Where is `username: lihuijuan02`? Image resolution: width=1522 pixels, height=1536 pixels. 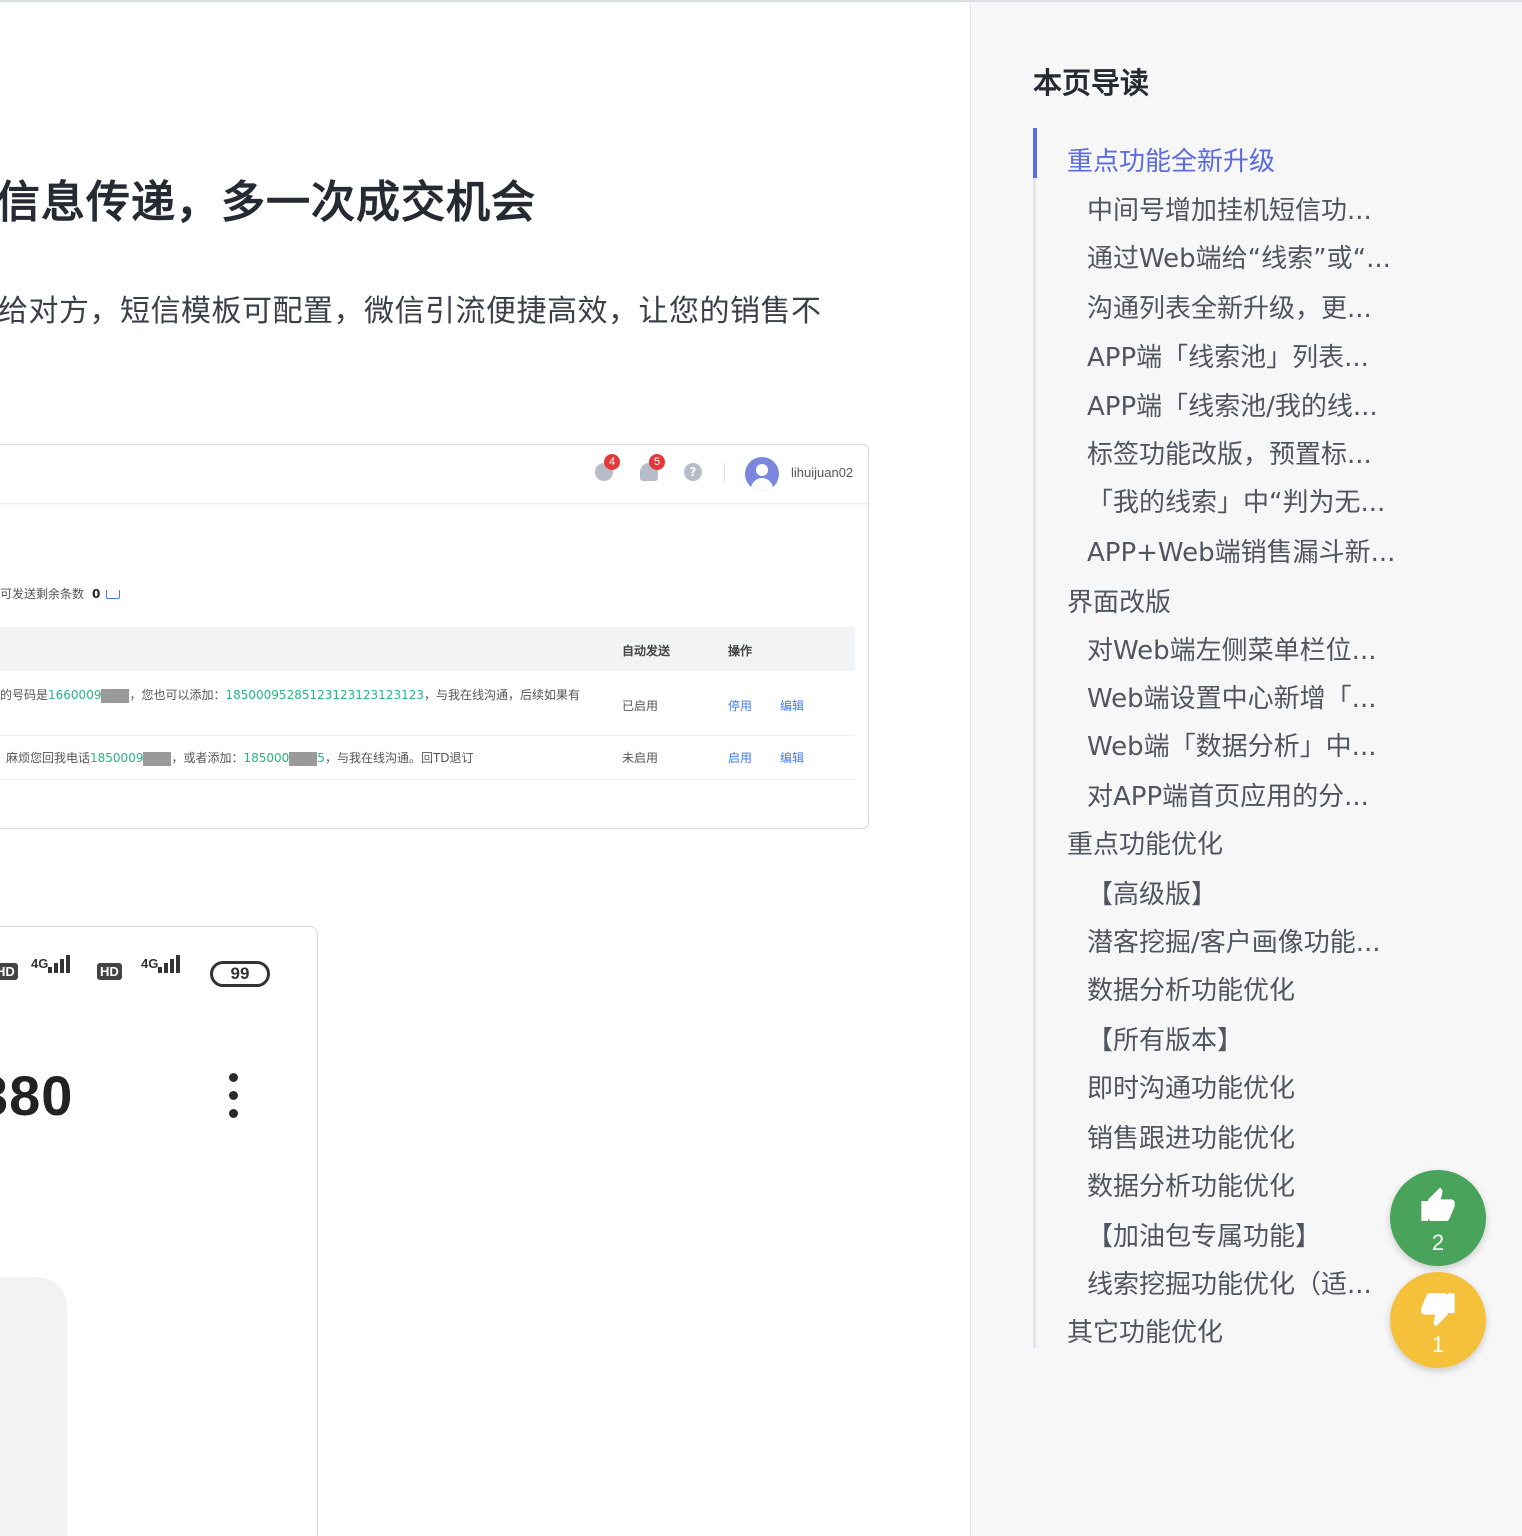
username: lihuijuan02 is located at coordinates (822, 472).